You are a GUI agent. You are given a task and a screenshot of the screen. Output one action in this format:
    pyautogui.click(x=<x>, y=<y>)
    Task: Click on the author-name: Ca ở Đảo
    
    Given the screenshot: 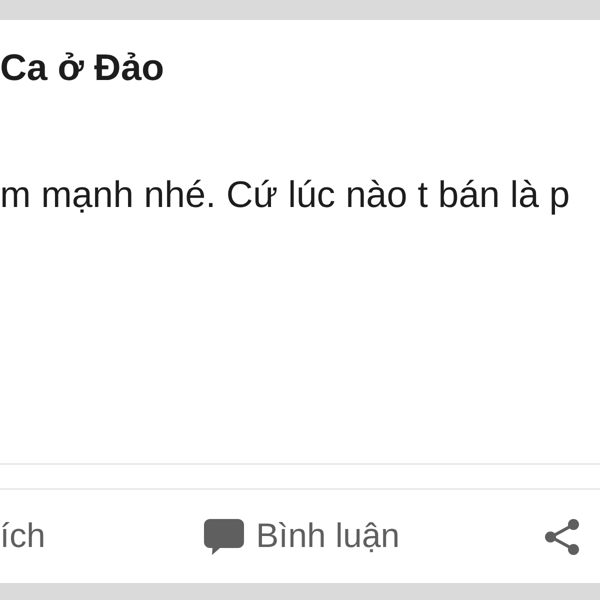 What is the action you would take?
    pyautogui.click(x=82, y=68)
    